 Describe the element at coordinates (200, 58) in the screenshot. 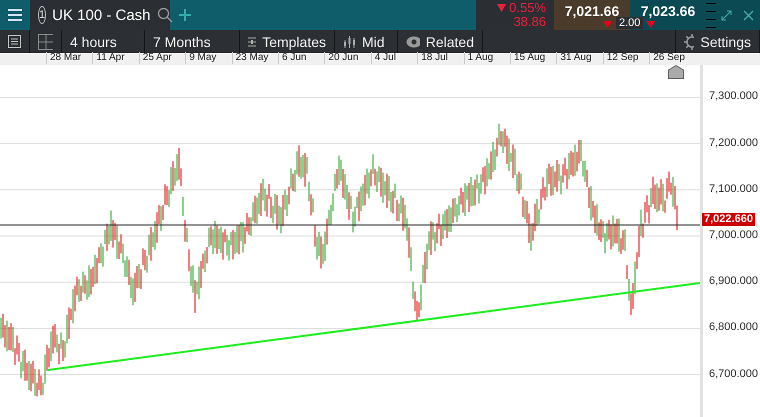

I see `date-label: 9 May` at that location.